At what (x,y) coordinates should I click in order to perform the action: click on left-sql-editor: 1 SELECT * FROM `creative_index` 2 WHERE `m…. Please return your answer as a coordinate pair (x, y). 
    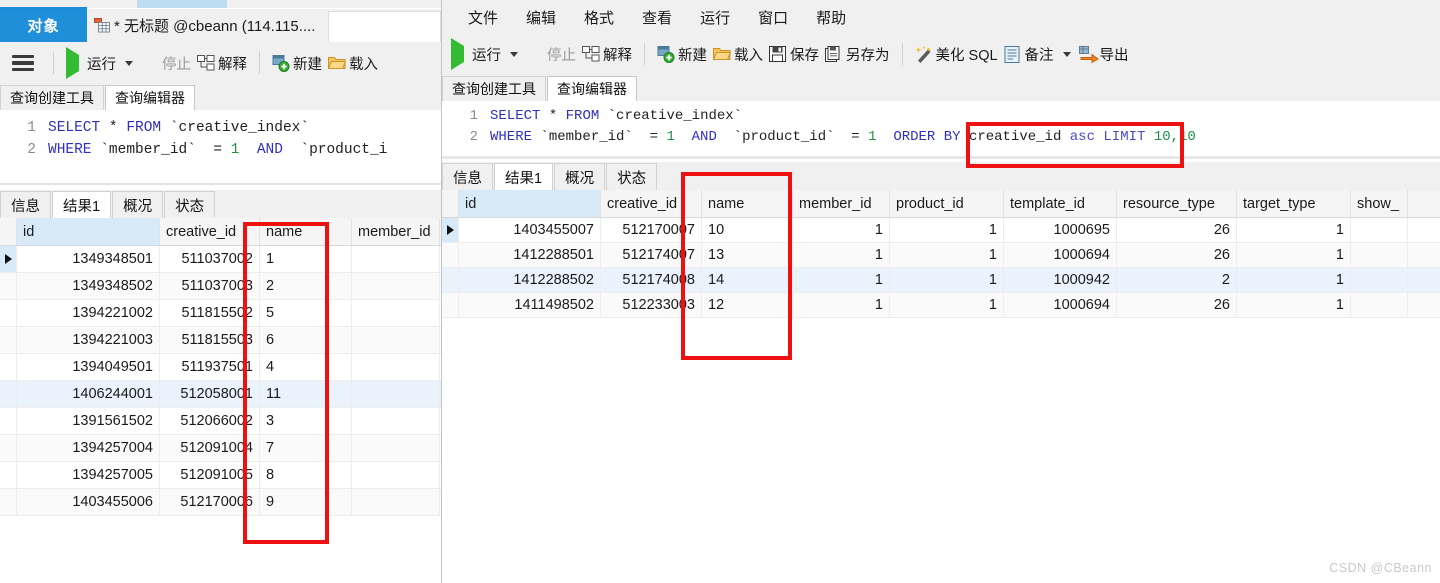
    Looking at the image, I should click on (220, 149).